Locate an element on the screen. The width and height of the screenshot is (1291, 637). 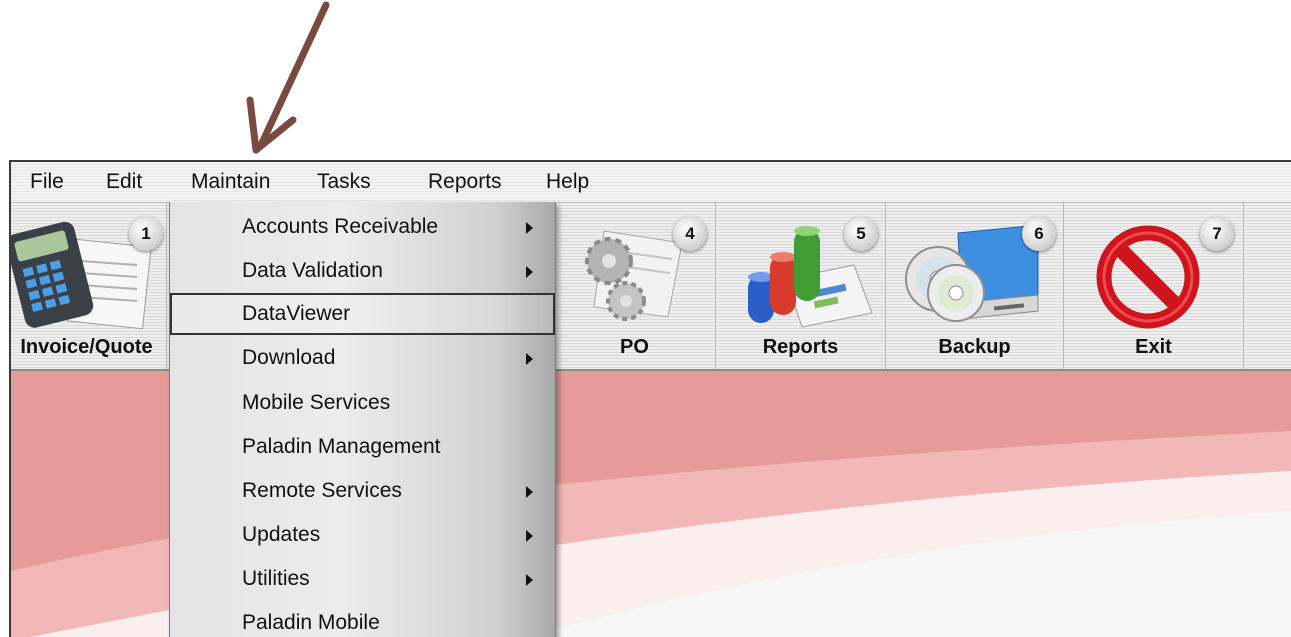
menu-item-paladin-management: Paladin Management is located at coordinates (362, 447).